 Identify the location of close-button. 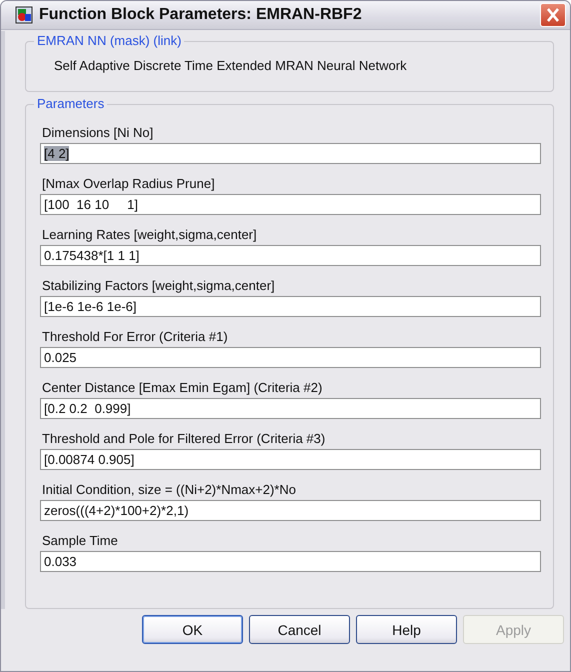
(553, 15).